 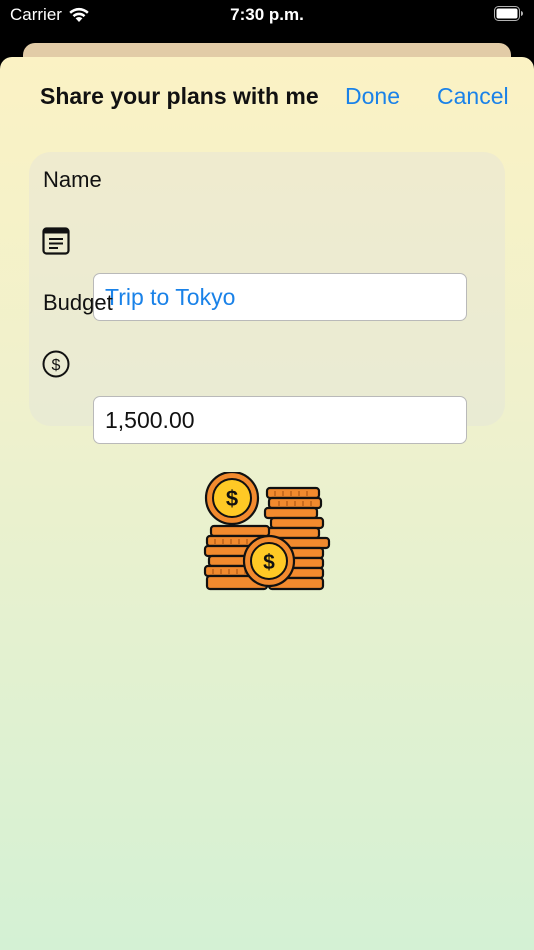 I want to click on coin-stacks-icon: $ $, so click(x=267, y=531).